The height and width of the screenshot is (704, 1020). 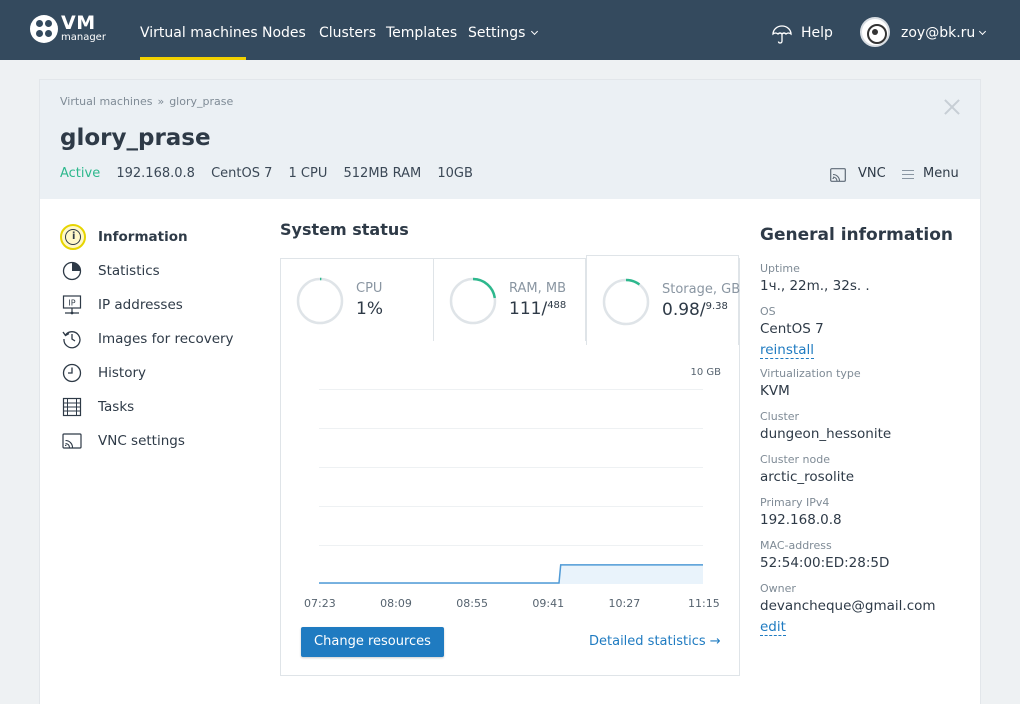 I want to click on sidebar-item-label: Statistics, so click(x=129, y=271).